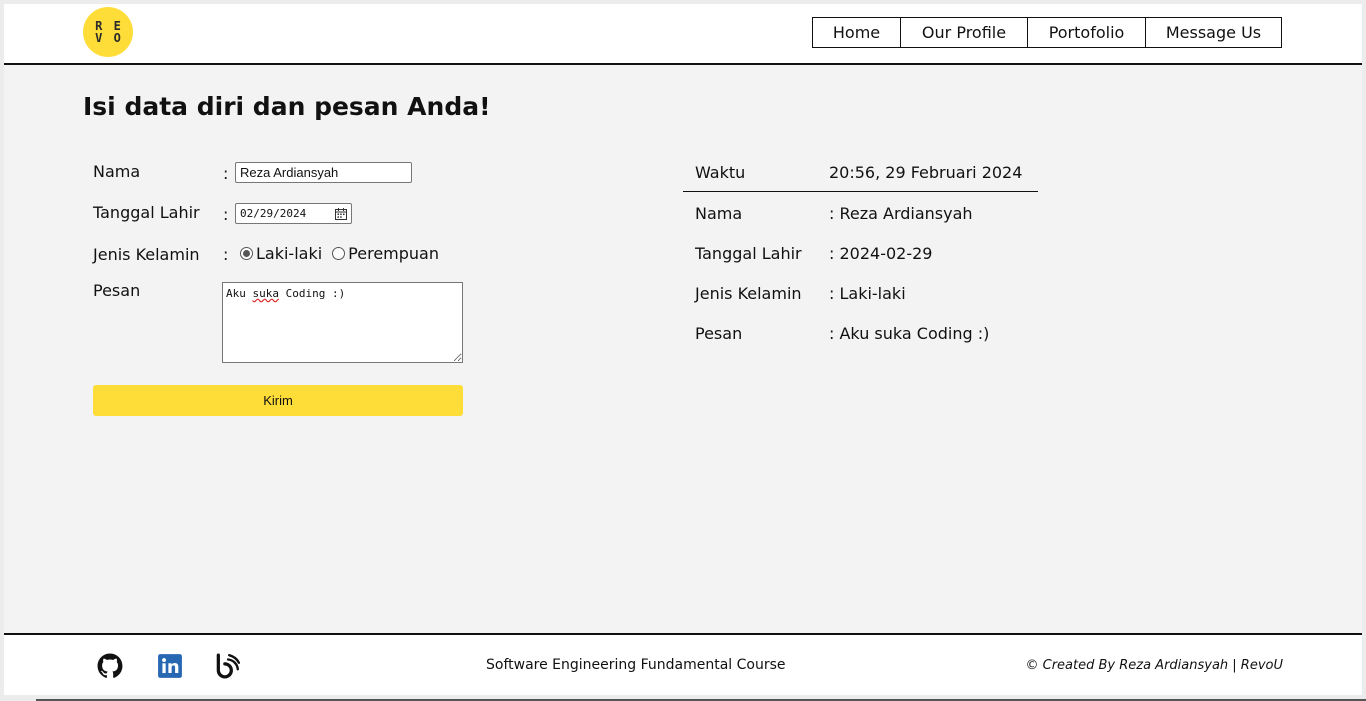  I want to click on github-icon, so click(110, 666).